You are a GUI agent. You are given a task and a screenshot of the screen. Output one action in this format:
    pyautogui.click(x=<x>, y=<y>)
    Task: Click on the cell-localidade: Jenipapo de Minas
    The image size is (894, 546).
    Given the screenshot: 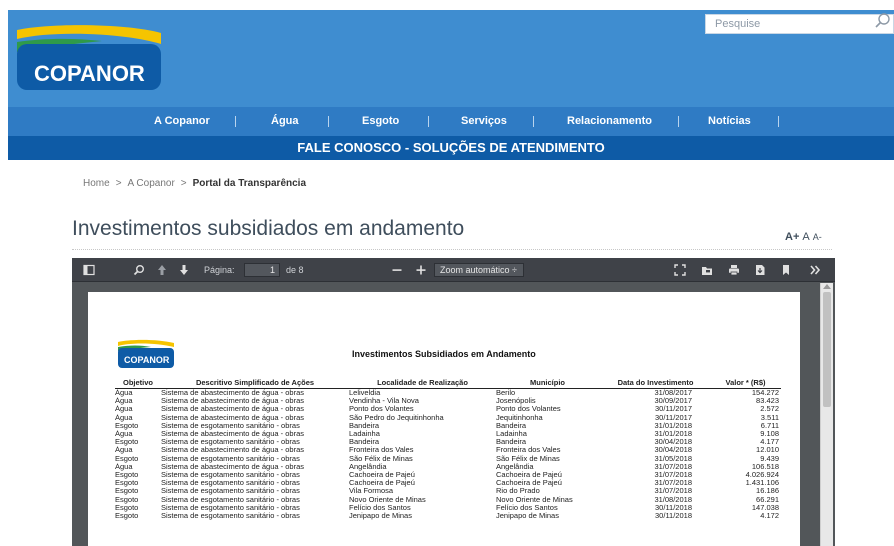 What is the action you would take?
    pyautogui.click(x=380, y=516)
    